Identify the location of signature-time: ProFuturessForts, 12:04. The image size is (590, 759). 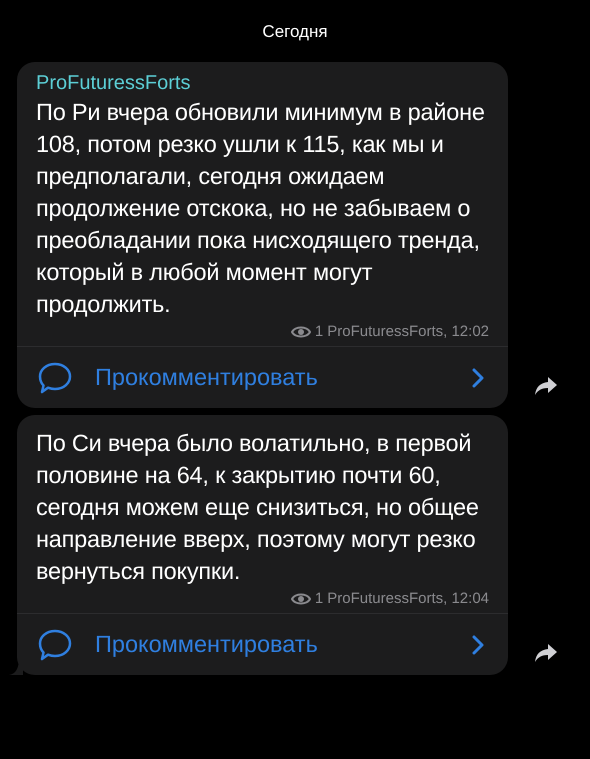
(408, 599).